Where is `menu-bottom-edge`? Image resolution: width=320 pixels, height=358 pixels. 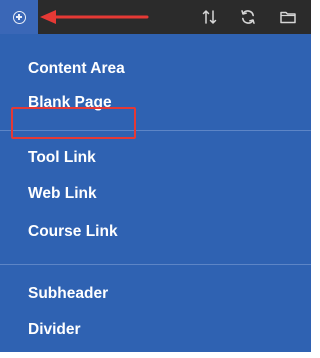 menu-bottom-edge is located at coordinates (155, 355).